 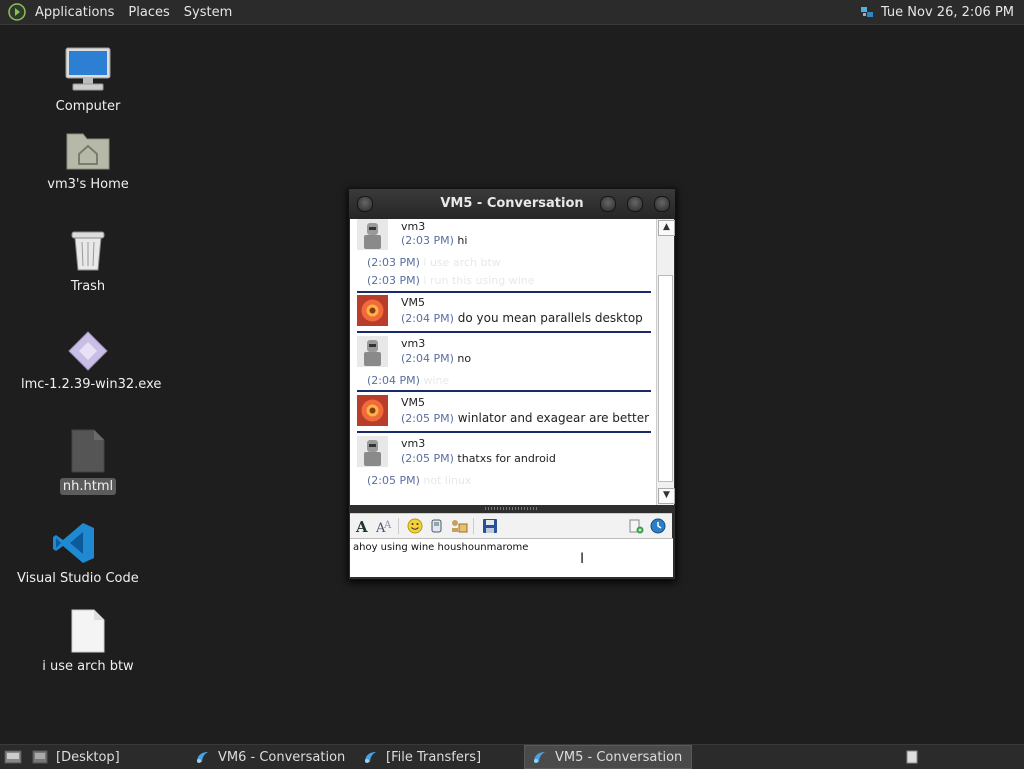 I want to click on text-cursor-icon: I, so click(x=582, y=559).